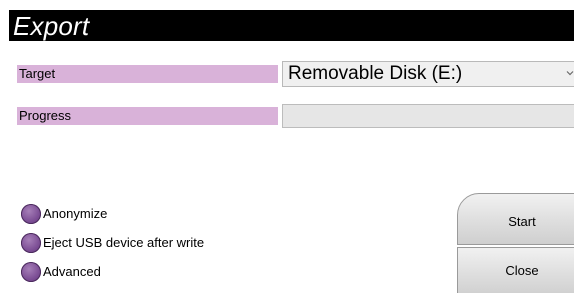 Image resolution: width=574 pixels, height=293 pixels. What do you see at coordinates (515, 219) in the screenshot?
I see `start-button: Start` at bounding box center [515, 219].